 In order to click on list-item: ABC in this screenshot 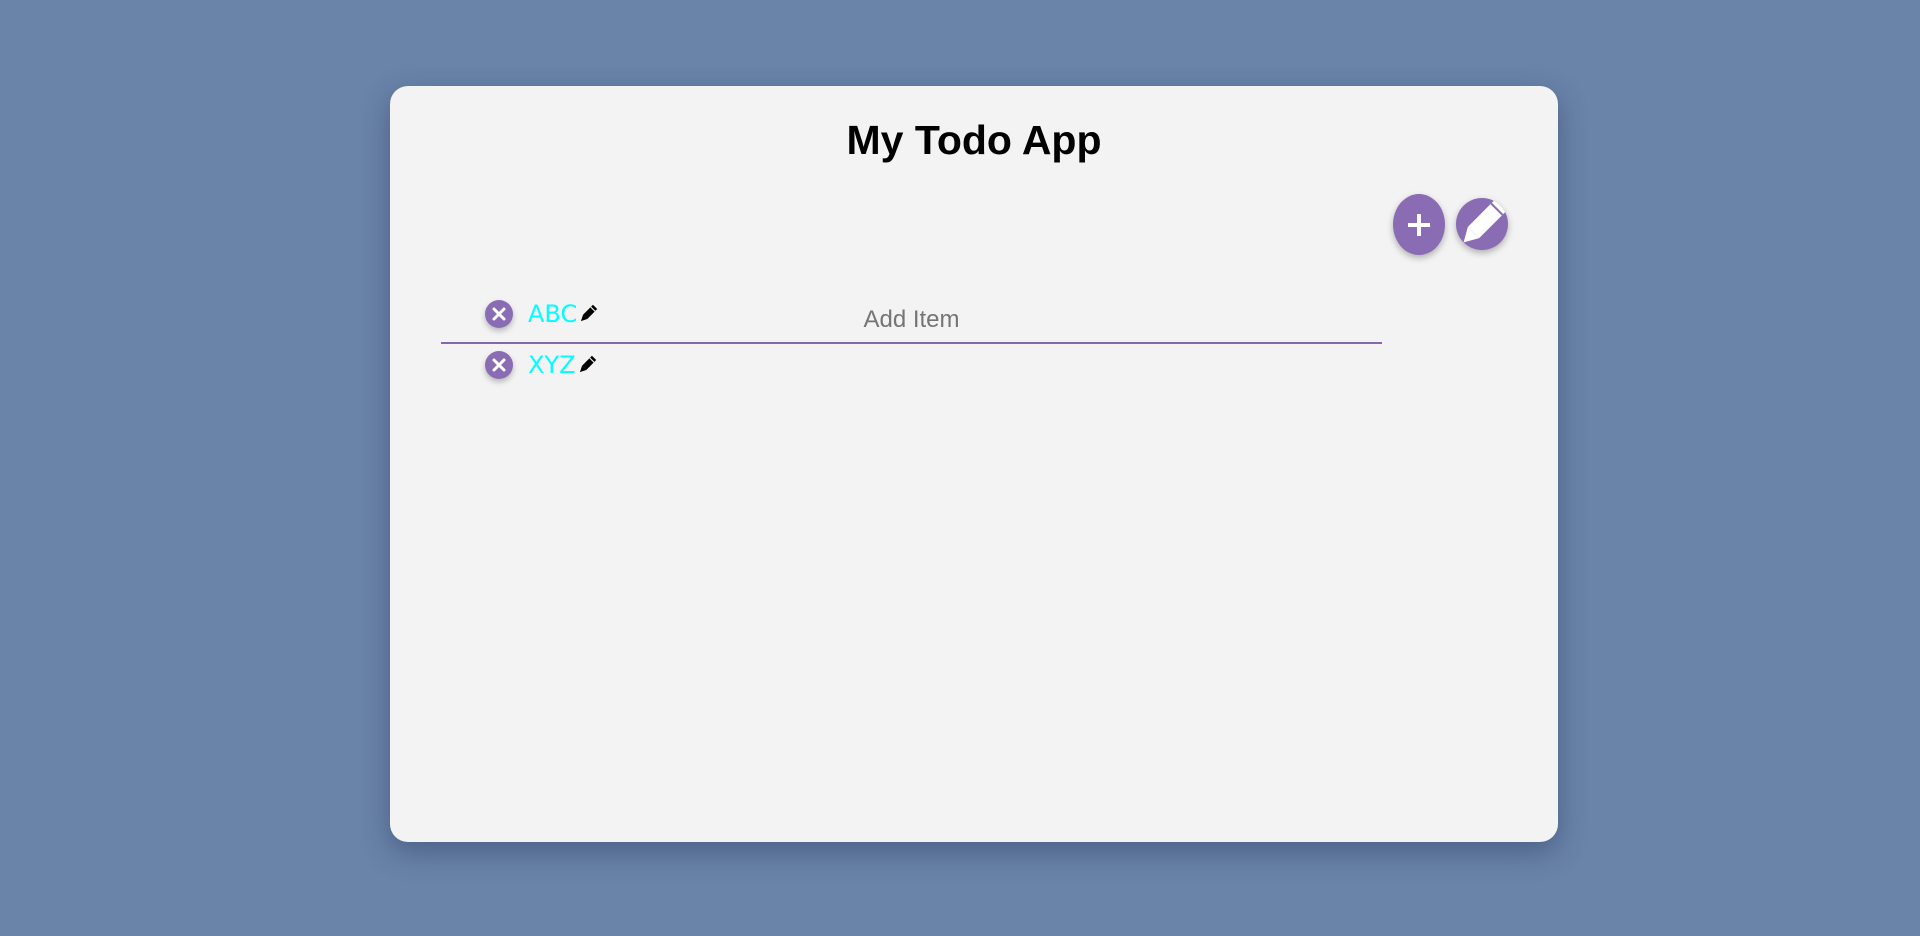, I will do `click(542, 313)`.